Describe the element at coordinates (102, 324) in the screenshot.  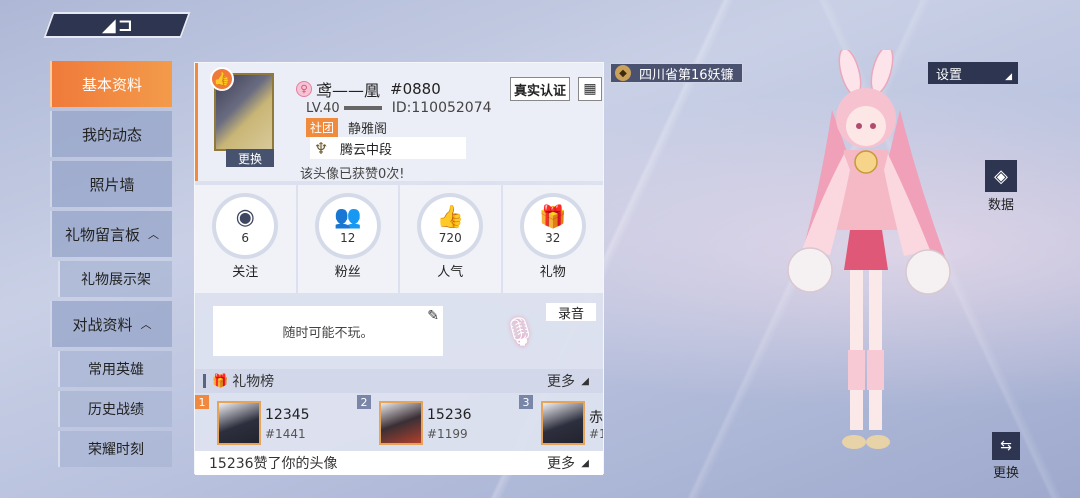
I see `menu-item-label: 对战资料` at that location.